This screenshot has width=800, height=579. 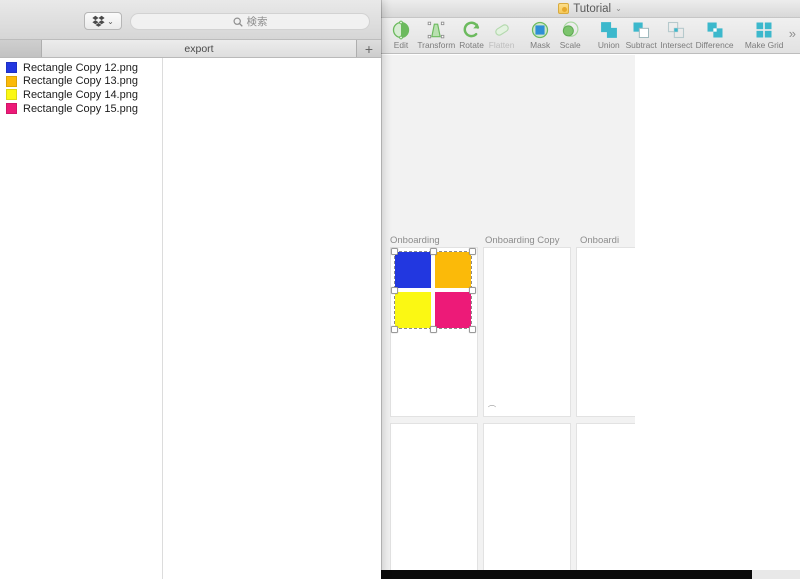 What do you see at coordinates (714, 45) in the screenshot?
I see `toolbar-label: Difference` at bounding box center [714, 45].